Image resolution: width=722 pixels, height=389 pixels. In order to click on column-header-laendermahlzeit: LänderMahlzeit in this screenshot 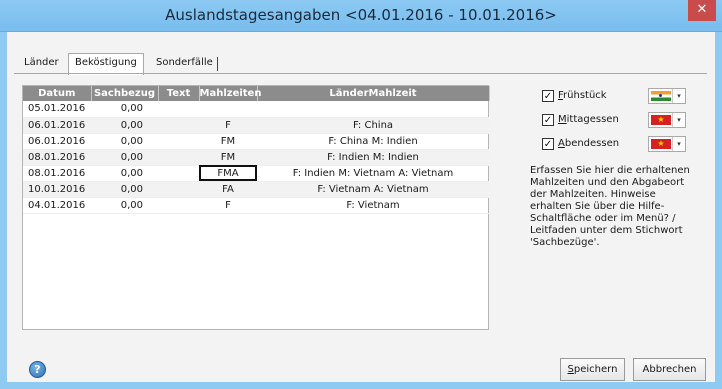, I will do `click(373, 93)`.